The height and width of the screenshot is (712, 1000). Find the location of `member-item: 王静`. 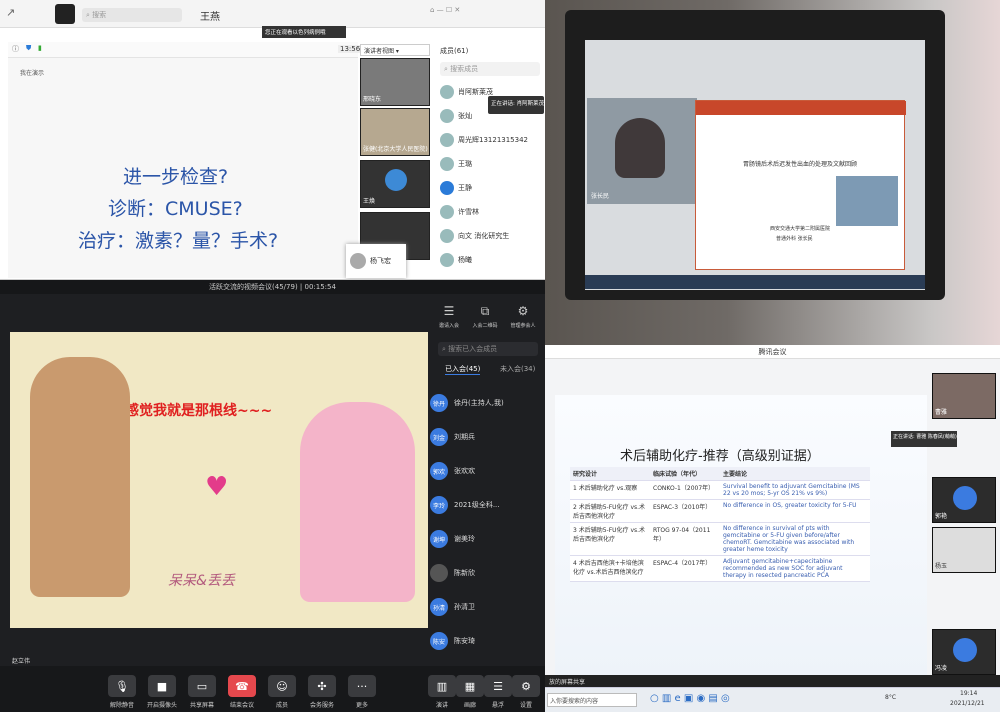

member-item: 王静 is located at coordinates (490, 188).